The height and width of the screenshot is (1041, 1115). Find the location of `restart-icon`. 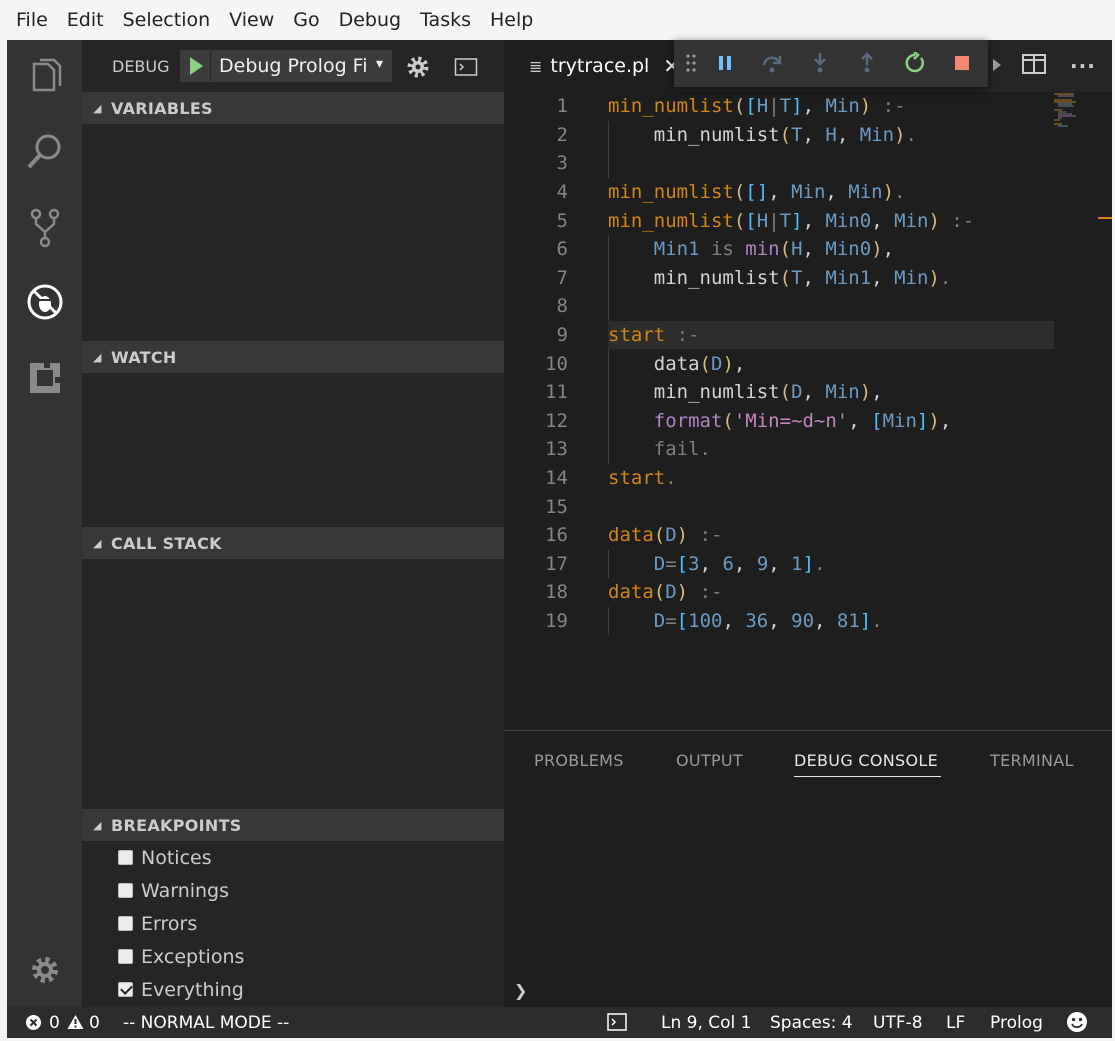

restart-icon is located at coordinates (915, 63).